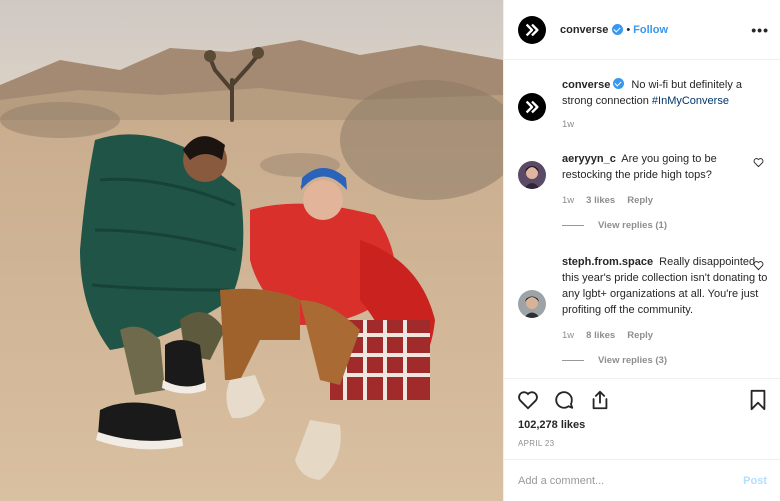 The width and height of the screenshot is (780, 501). Describe the element at coordinates (528, 400) in the screenshot. I see `heart-icon` at that location.